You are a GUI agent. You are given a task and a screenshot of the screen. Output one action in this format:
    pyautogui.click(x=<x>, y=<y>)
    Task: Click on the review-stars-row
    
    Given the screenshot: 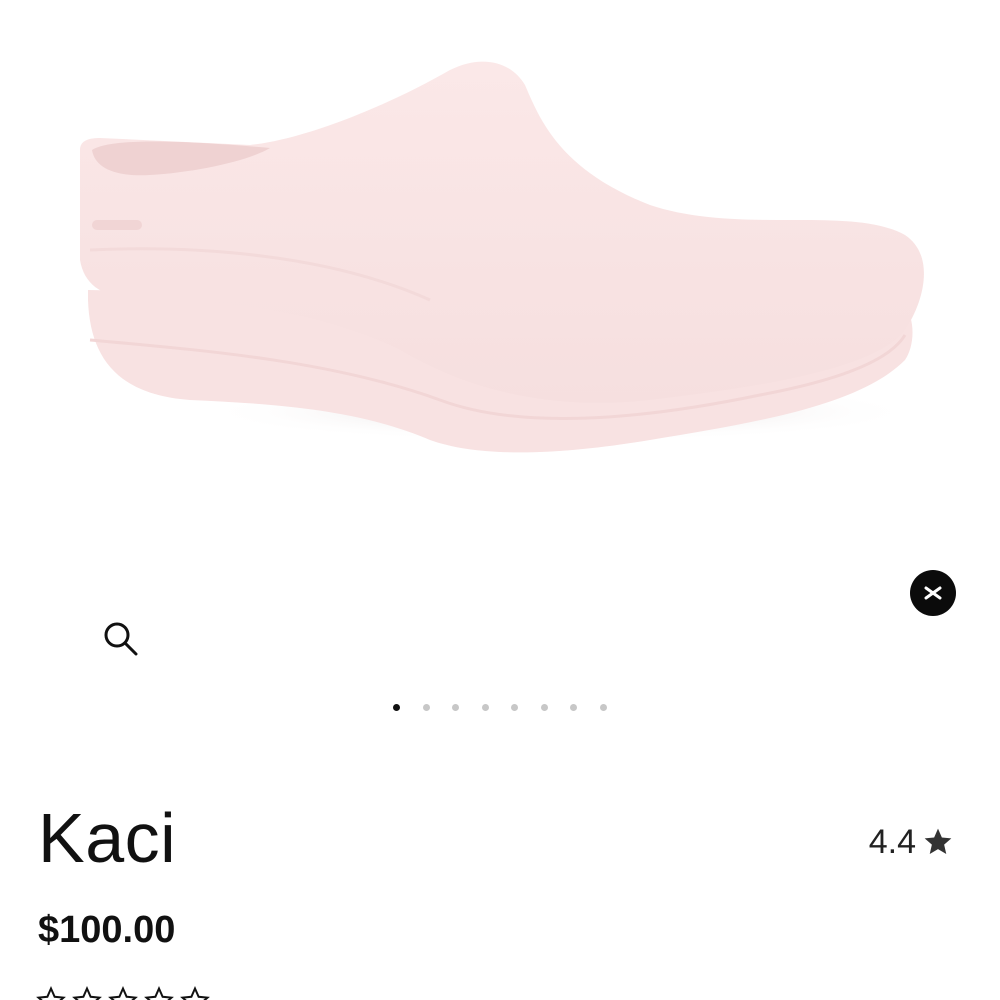 What is the action you would take?
    pyautogui.click(x=126, y=993)
    